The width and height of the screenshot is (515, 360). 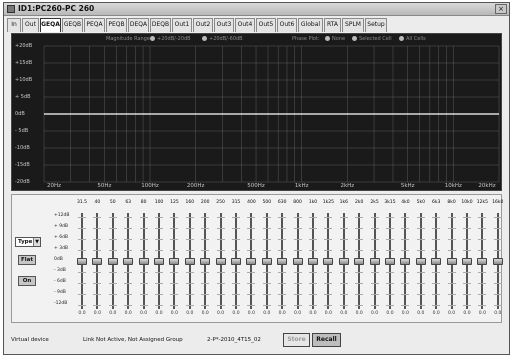 What do you see at coordinates (282, 202) in the screenshot?
I see `band-frequency-label: 630` at bounding box center [282, 202].